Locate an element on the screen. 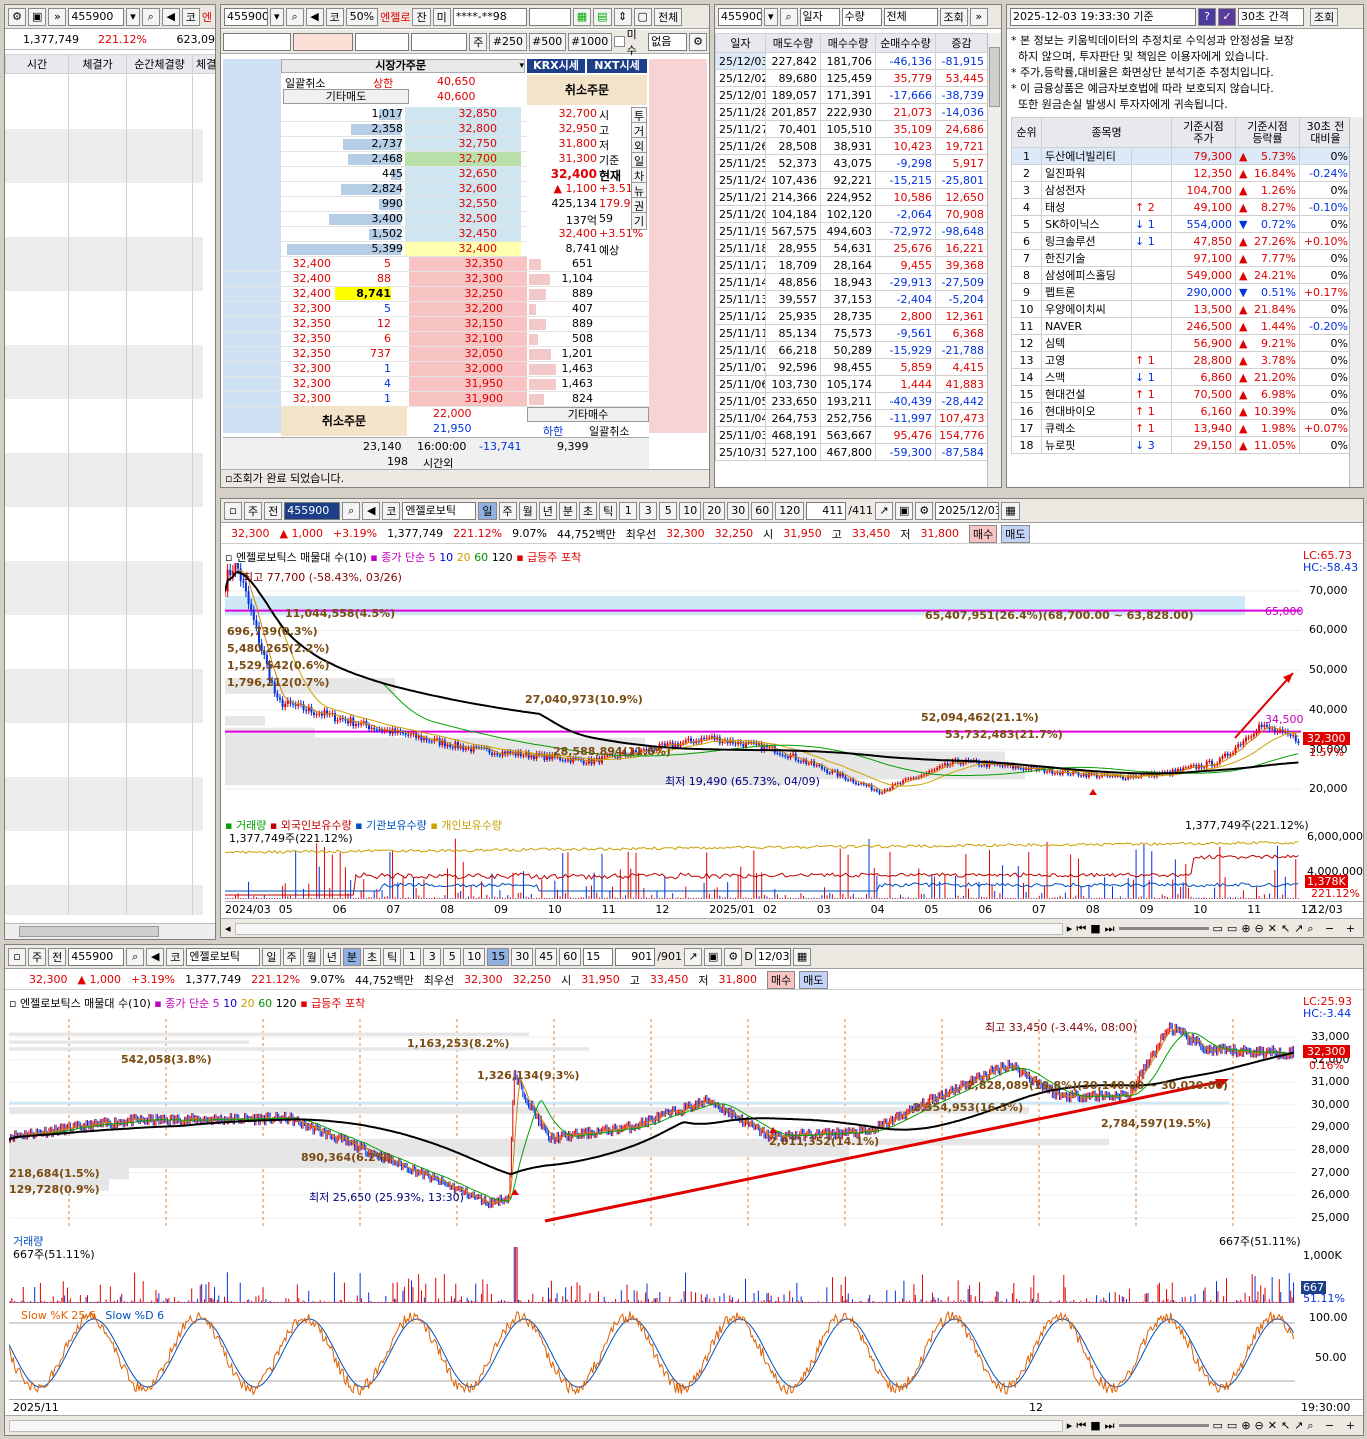  nxt-tab: NXT시세 is located at coordinates (617, 66).